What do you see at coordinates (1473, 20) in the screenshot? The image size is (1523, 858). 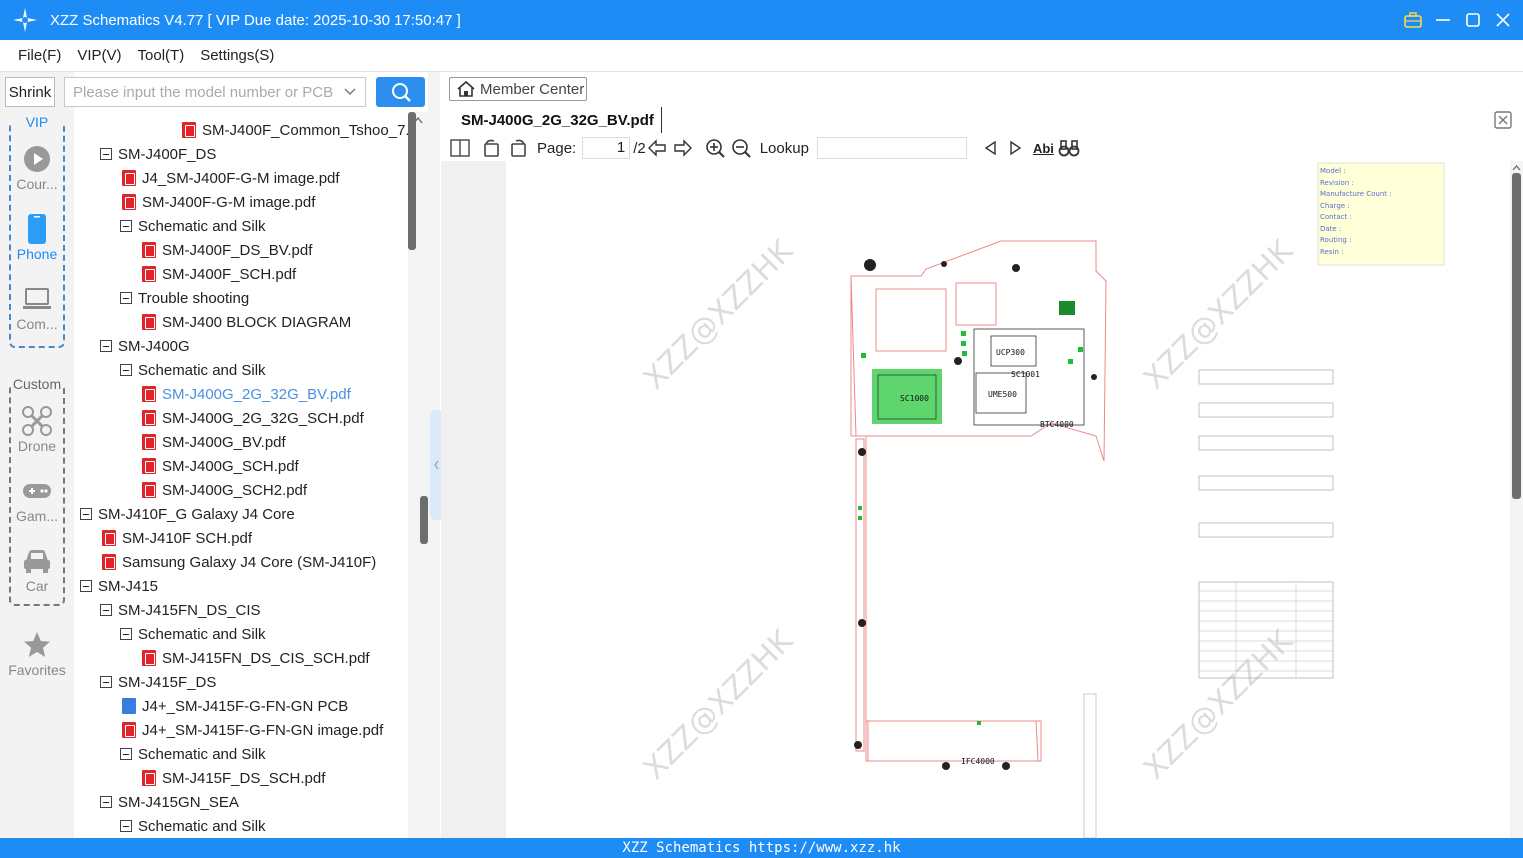 I see `maximize-icon` at bounding box center [1473, 20].